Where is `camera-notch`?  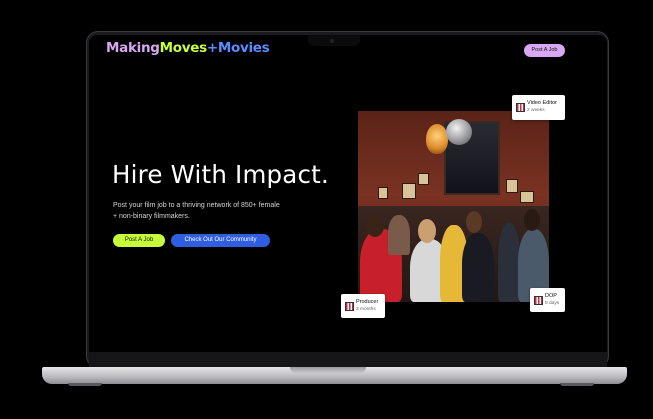
camera-notch is located at coordinates (334, 40).